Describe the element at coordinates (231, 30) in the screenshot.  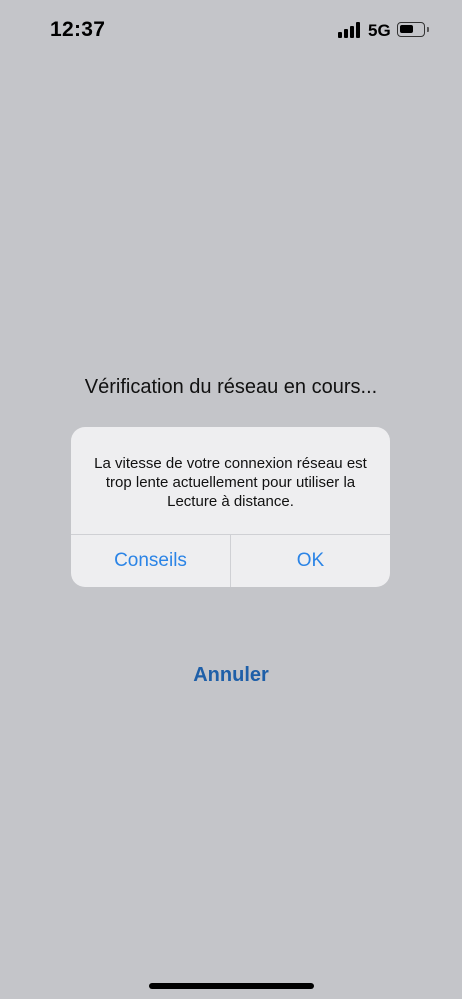
I see `status-bar: 12:37 5G` at that location.